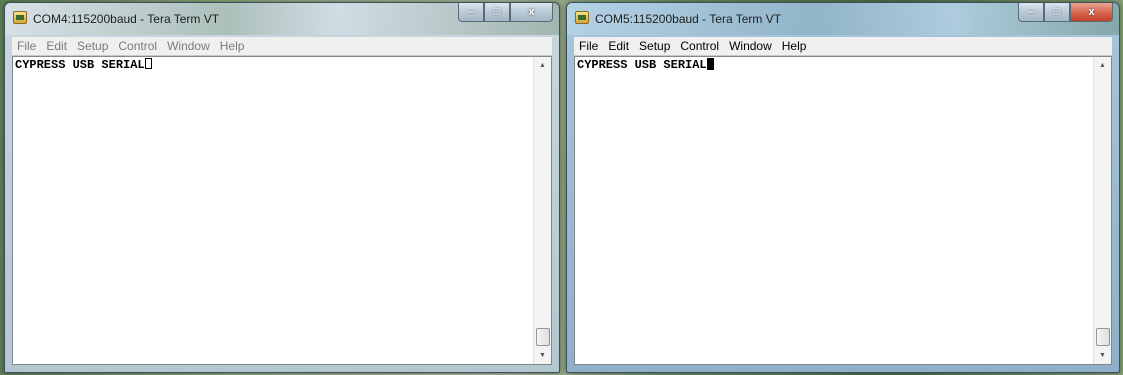  What do you see at coordinates (282, 19) in the screenshot?
I see `title-bar: COM4:115200baud - Tera Term VT – □ x` at bounding box center [282, 19].